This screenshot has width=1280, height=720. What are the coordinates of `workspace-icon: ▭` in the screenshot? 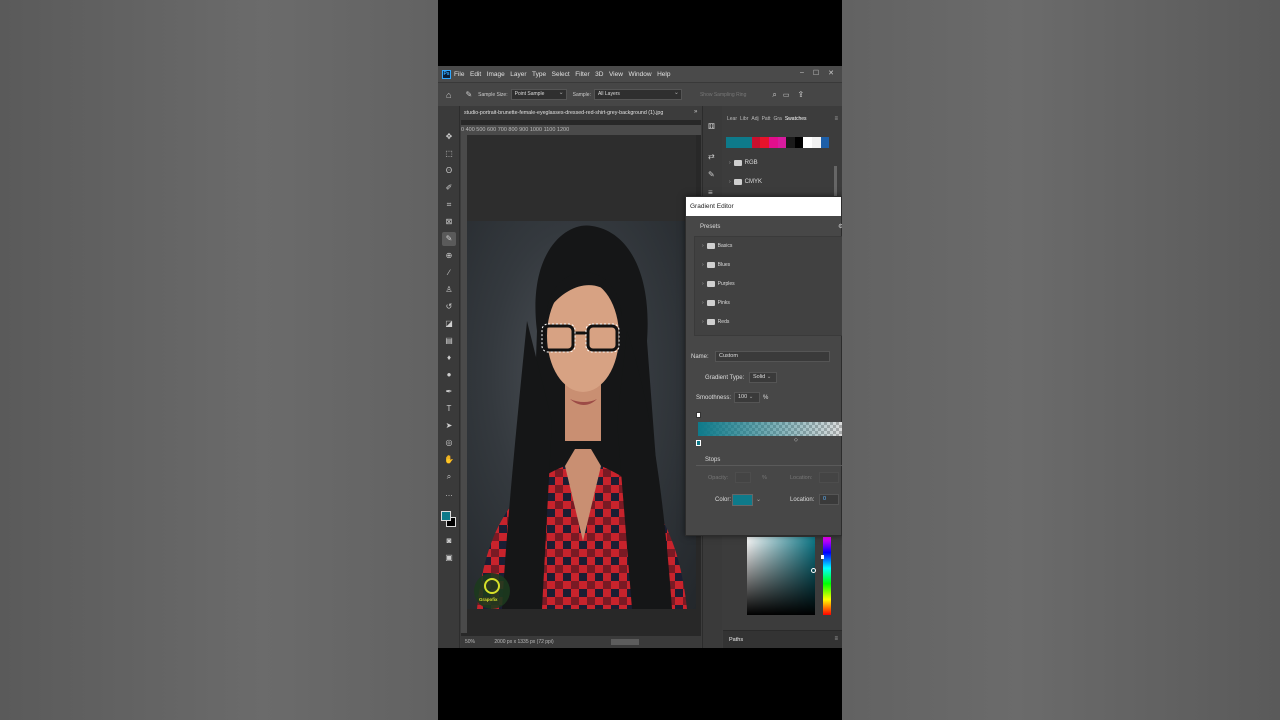 It's located at (786, 95).